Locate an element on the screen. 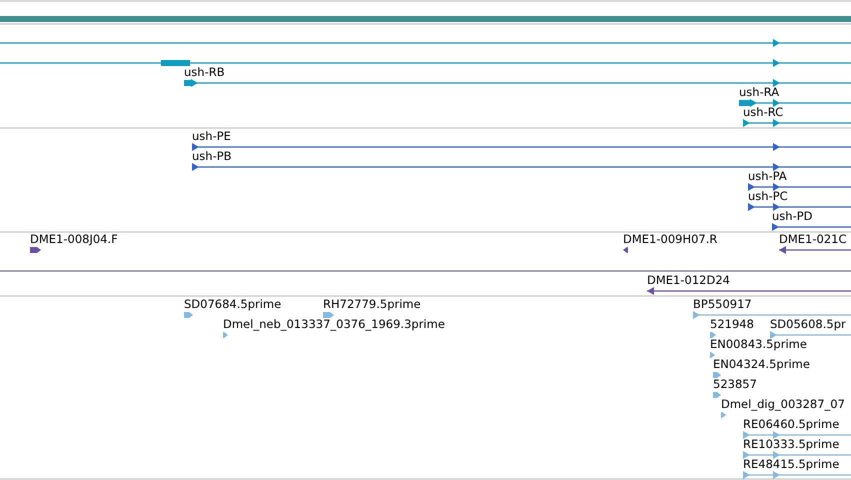 This screenshot has height=480, width=851. feature-label: Dmel_dig_003287_07 is located at coordinates (783, 404).